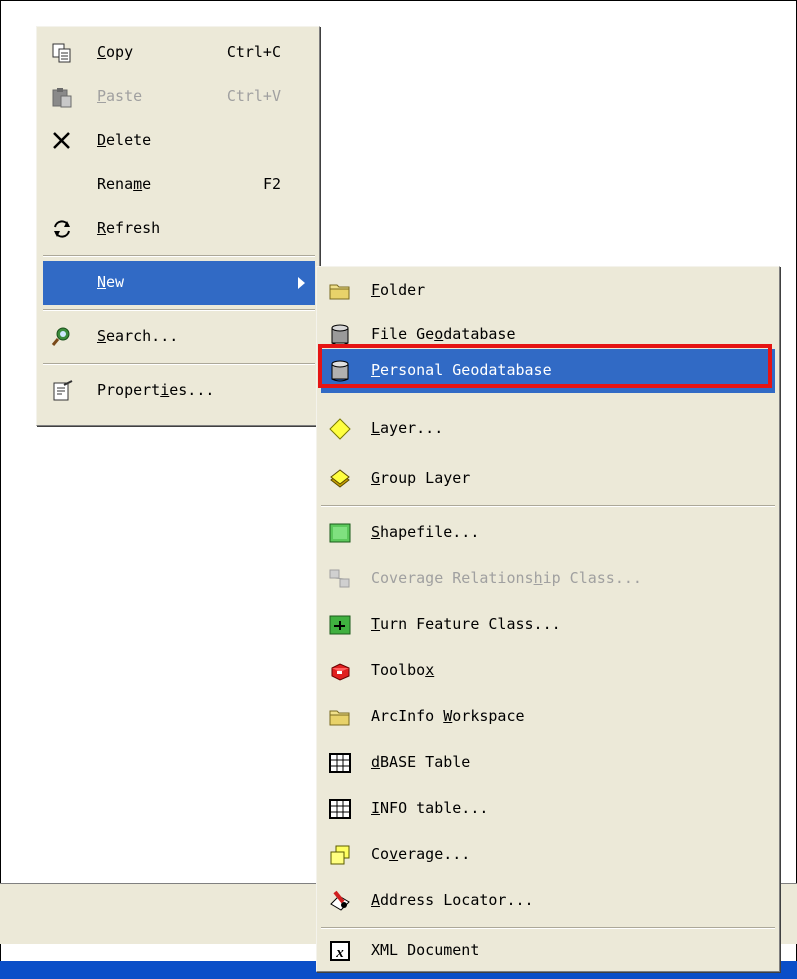 This screenshot has width=797, height=979. Describe the element at coordinates (253, 96) in the screenshot. I see `menu-item-shortcut: Ctrl+V` at that location.